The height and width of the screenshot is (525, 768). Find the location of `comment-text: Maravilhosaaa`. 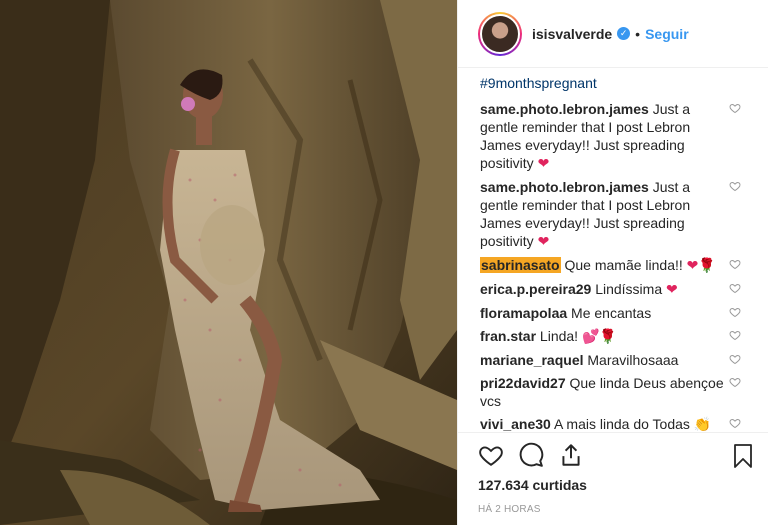

comment-text: Maravilhosaaa is located at coordinates (633, 360).